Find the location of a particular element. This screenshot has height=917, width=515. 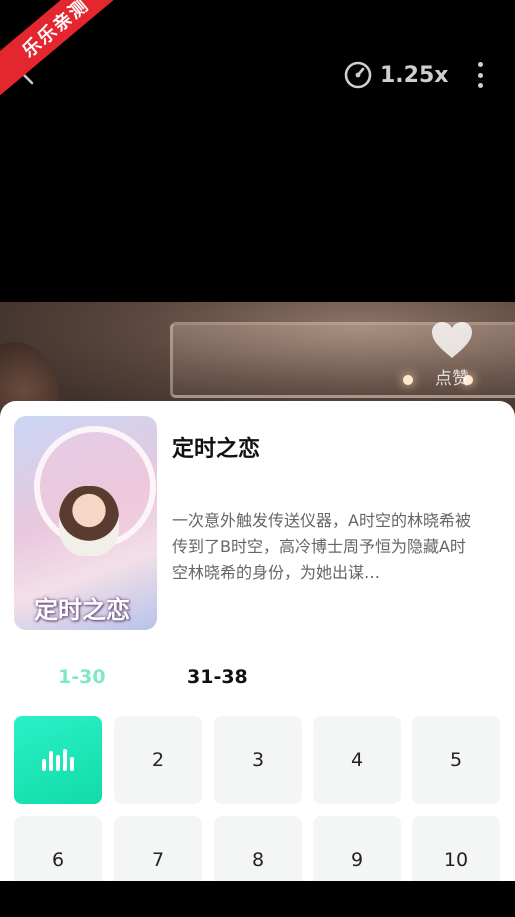

episode-1-button is located at coordinates (58, 760).